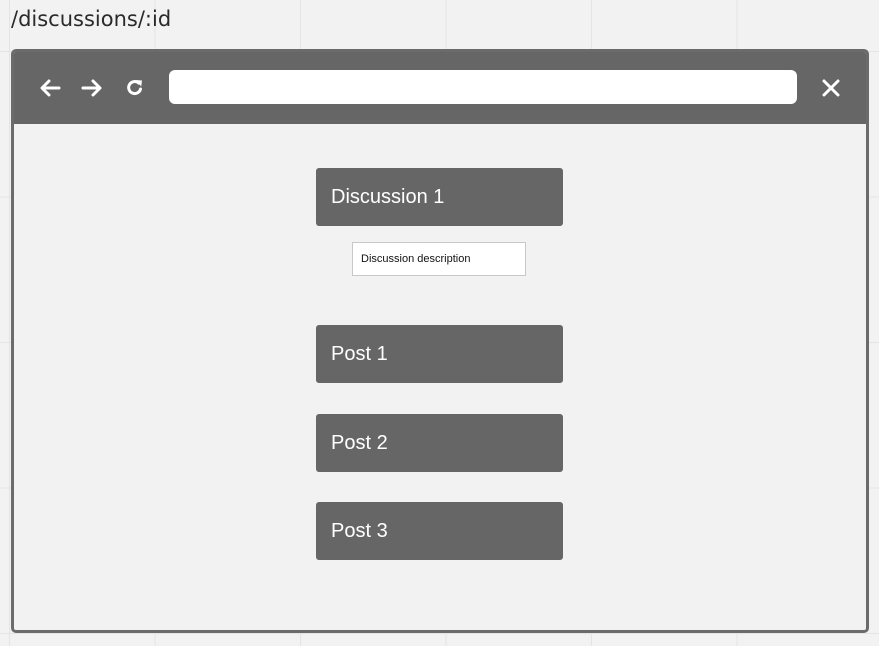 This screenshot has width=879, height=646. I want to click on forward-arrow-icon, so click(92, 88).